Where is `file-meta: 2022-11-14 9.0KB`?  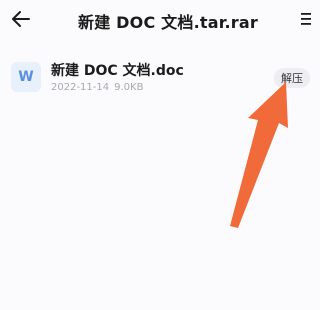
file-meta: 2022-11-14 9.0KB is located at coordinates (97, 87).